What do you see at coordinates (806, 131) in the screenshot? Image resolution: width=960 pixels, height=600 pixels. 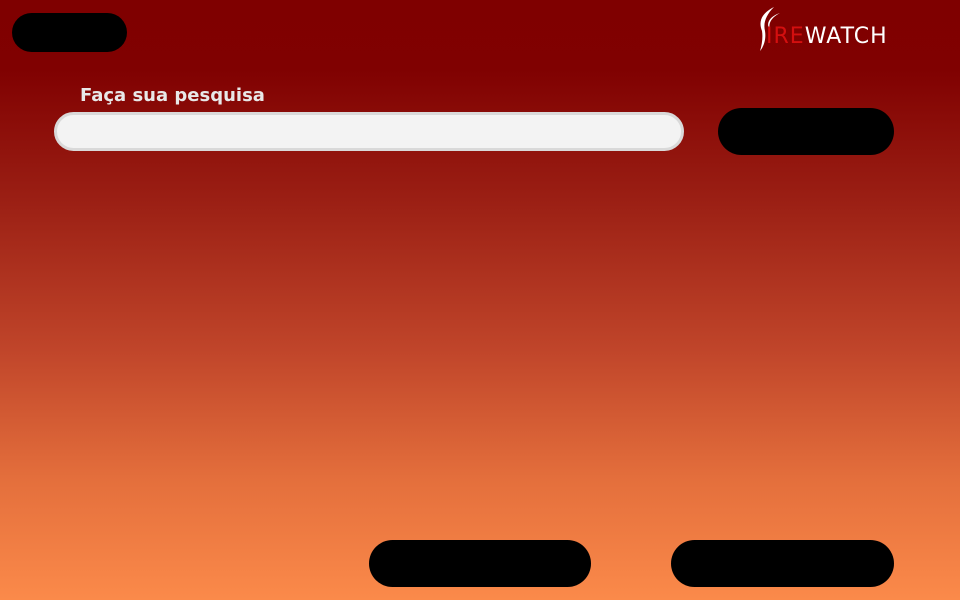 I see `search-button` at bounding box center [806, 131].